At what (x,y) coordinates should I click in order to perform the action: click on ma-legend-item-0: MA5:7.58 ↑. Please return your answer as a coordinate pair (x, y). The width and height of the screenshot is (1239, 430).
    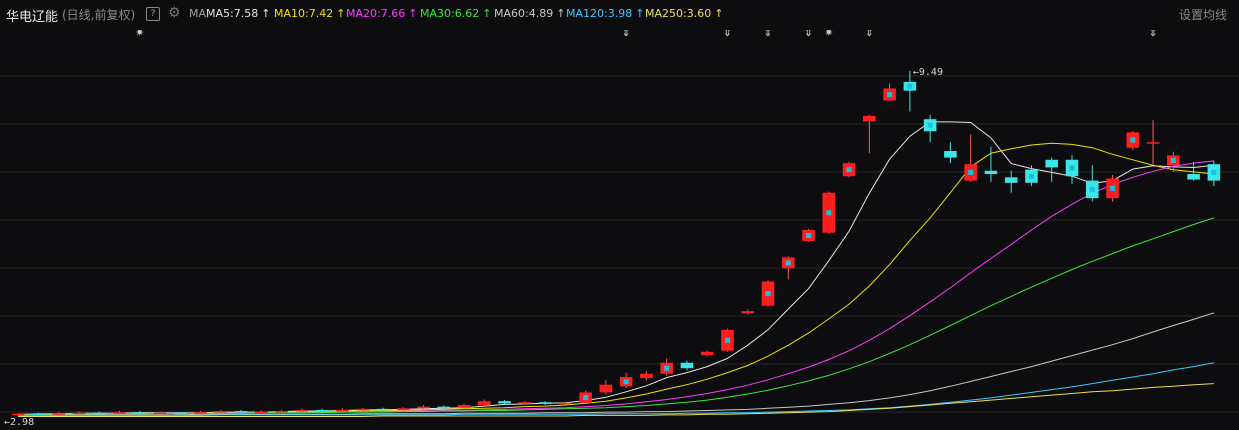
    Looking at the image, I should click on (238, 13).